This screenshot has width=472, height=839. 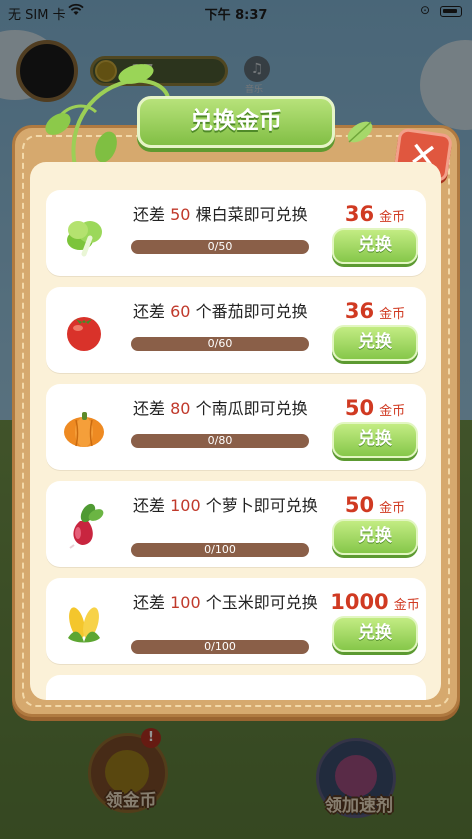 What do you see at coordinates (236, 233) in the screenshot?
I see `exchange-item: 还差 50 棵白菜即可兑换 0/50 36 金币 兑换` at bounding box center [236, 233].